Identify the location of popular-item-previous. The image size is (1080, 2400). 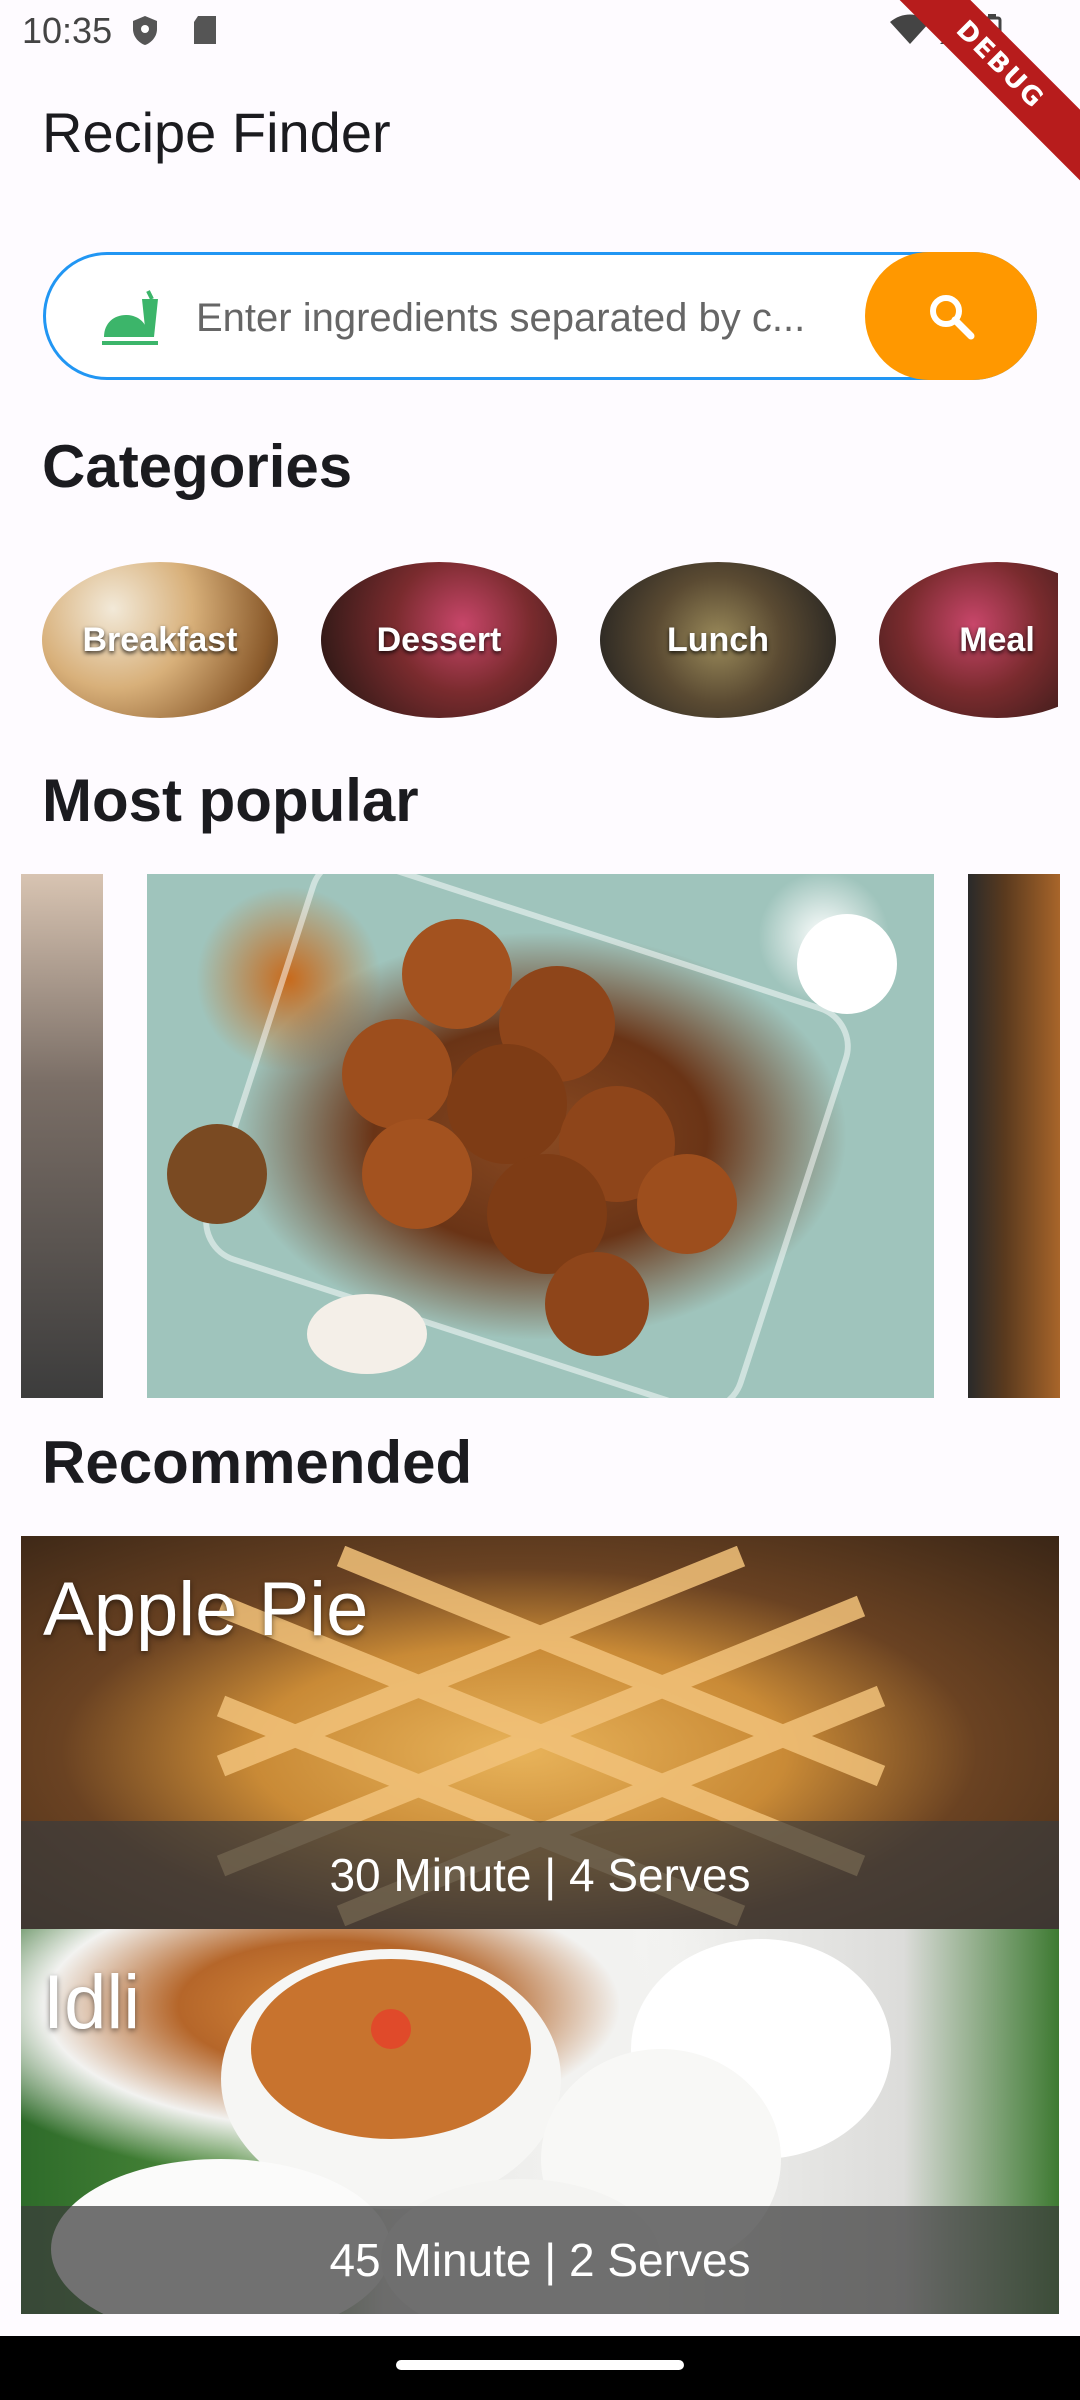
(62, 1136).